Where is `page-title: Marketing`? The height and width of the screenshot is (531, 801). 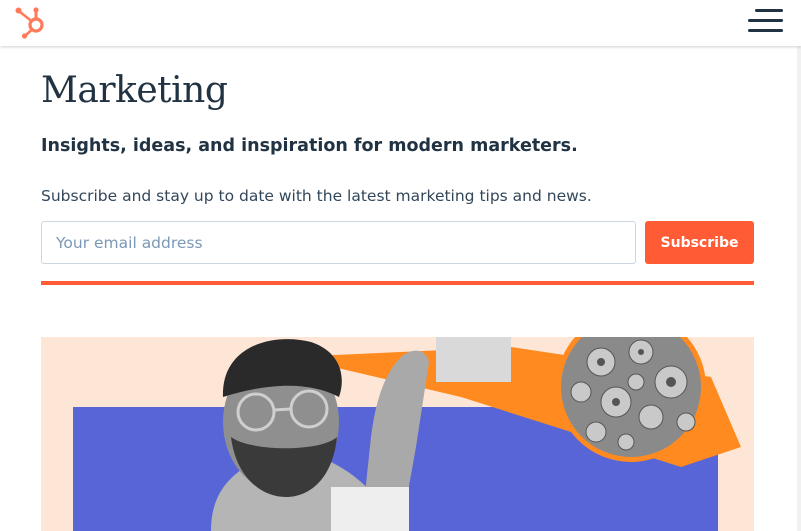 page-title: Marketing is located at coordinates (134, 90).